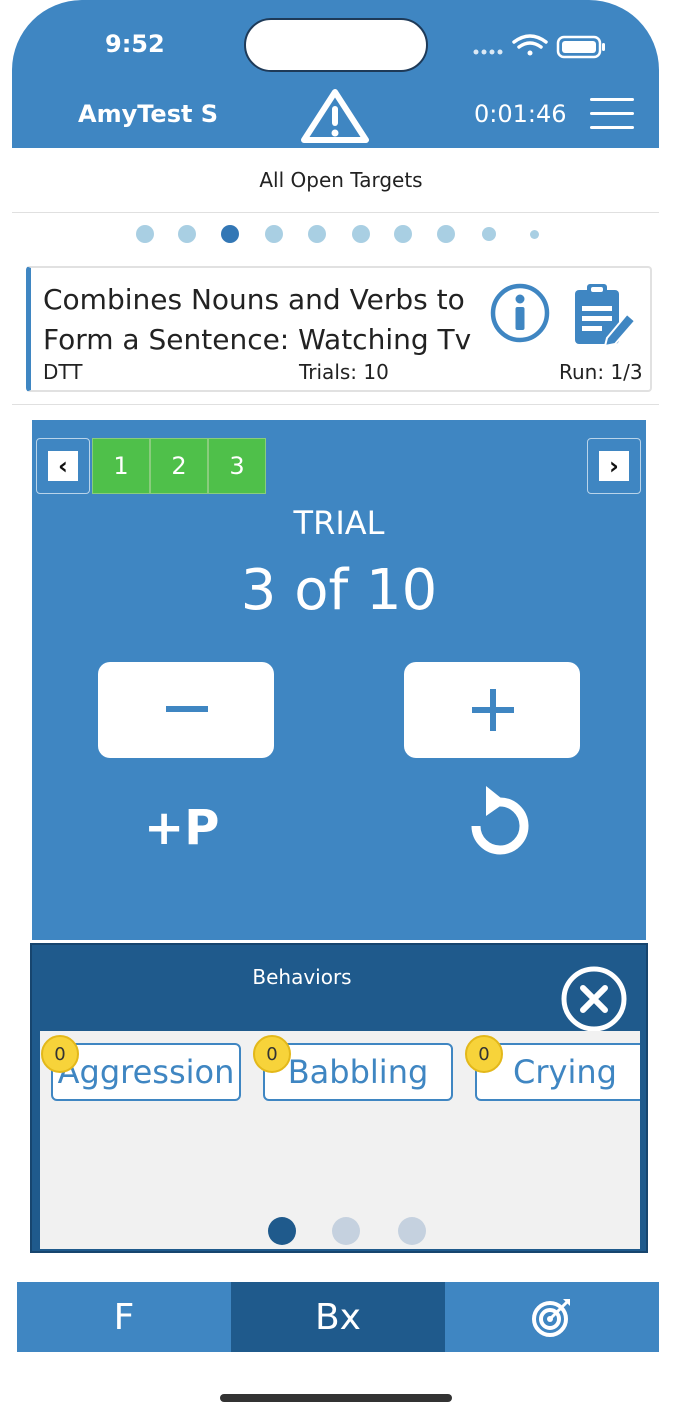 The width and height of the screenshot is (682, 1415). Describe the element at coordinates (499, 821) in the screenshot. I see `undo-icon` at that location.